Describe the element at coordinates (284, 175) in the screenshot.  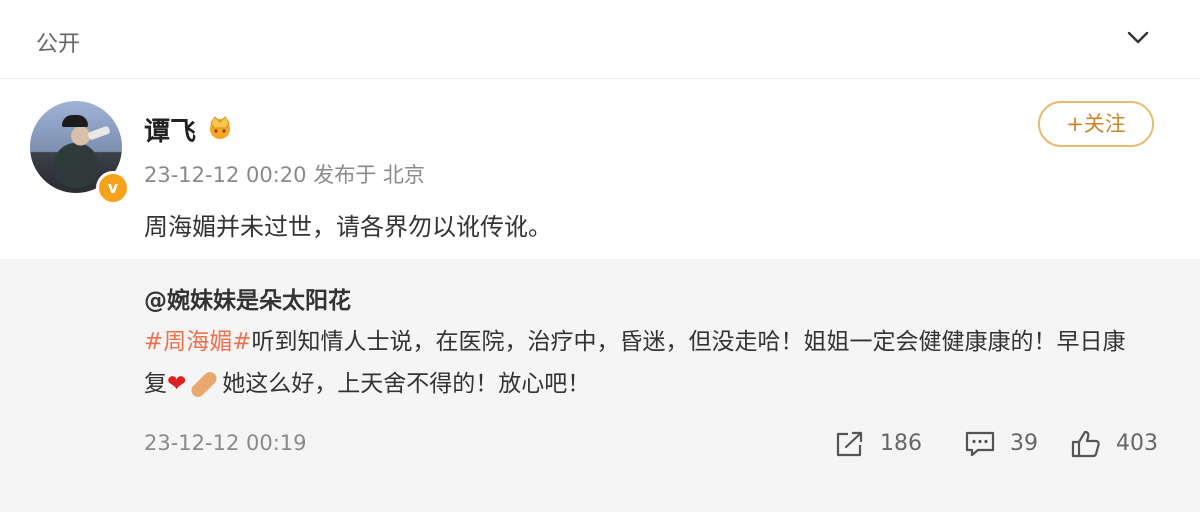
I see `post-meta: 23-12-12 00:20 发布于 北京` at that location.